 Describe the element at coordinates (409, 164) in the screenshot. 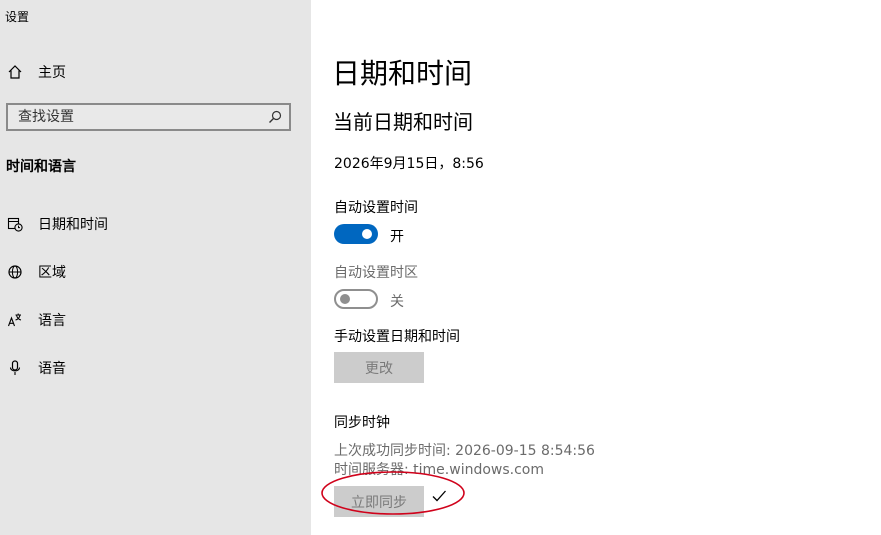

I see `current-datetime: 2026年9月15日，8:56` at that location.